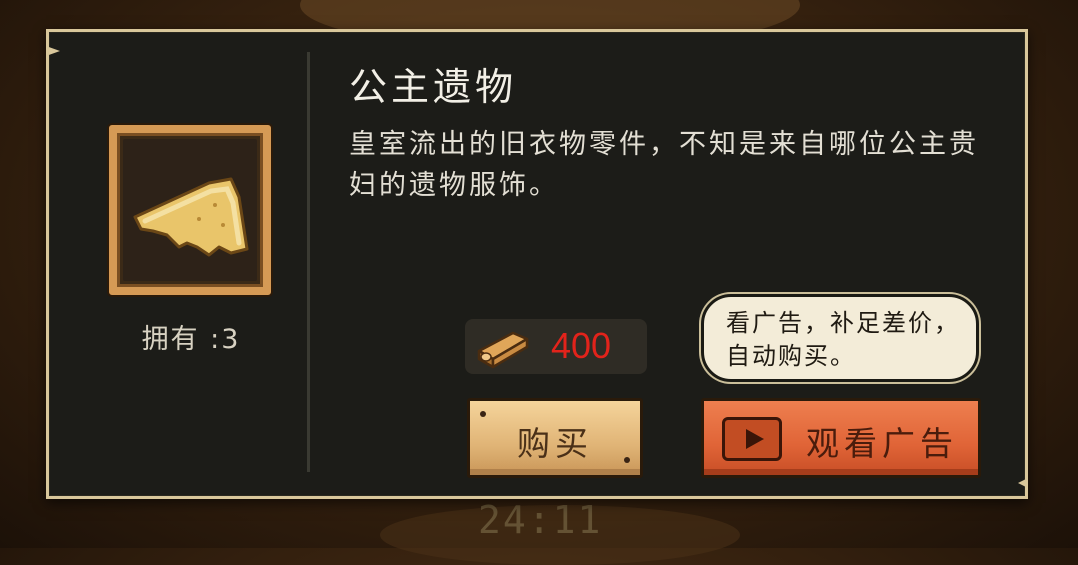 This screenshot has height=565, width=1078. I want to click on watch-ad-button: 观看广告, so click(841, 438).